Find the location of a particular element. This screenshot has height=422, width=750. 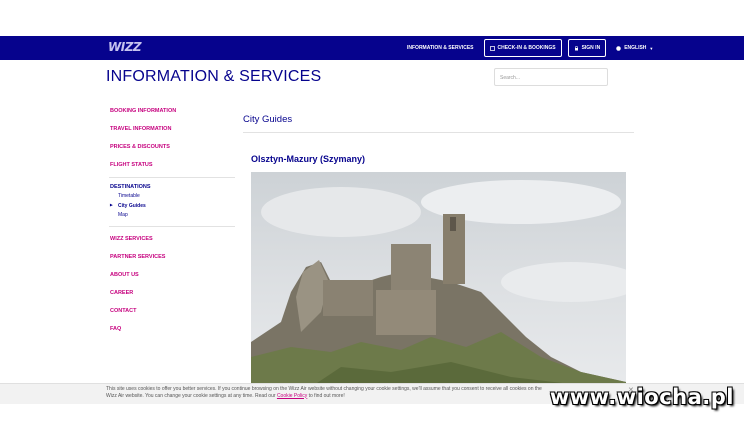

language-label: ENGLISH is located at coordinates (635, 48).